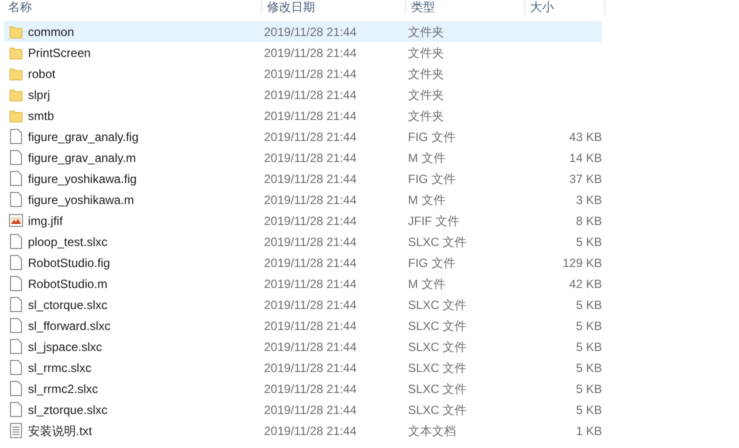  I want to click on column-header: 大小, so click(542, 7).